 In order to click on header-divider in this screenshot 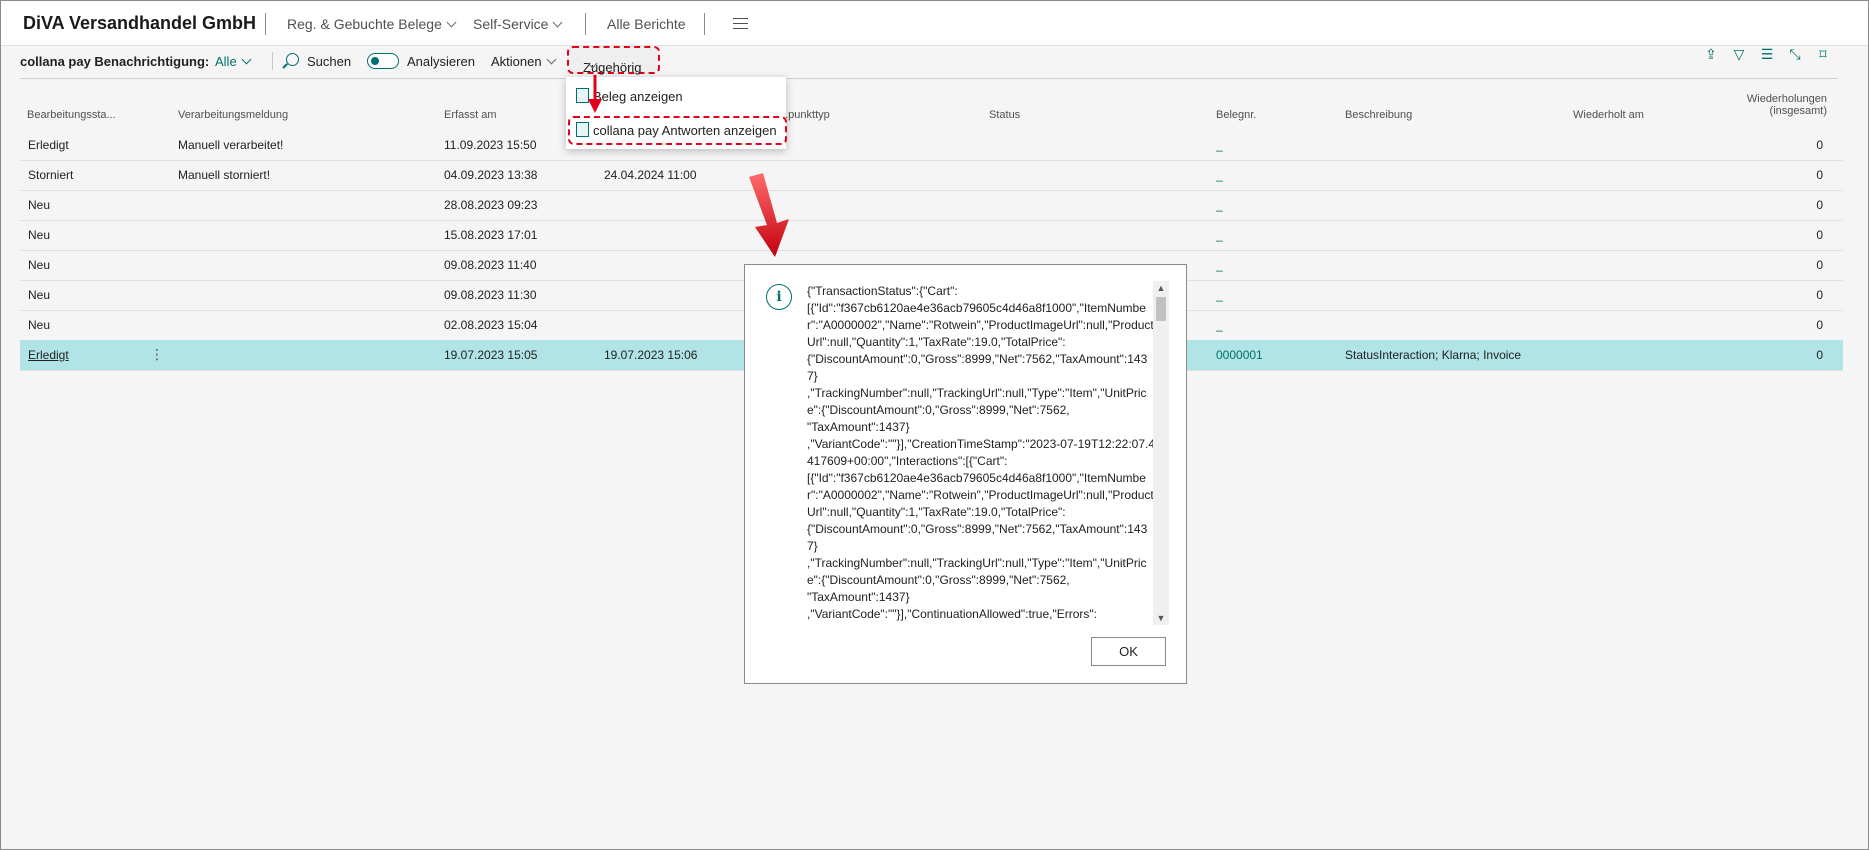, I will do `click(929, 78)`.